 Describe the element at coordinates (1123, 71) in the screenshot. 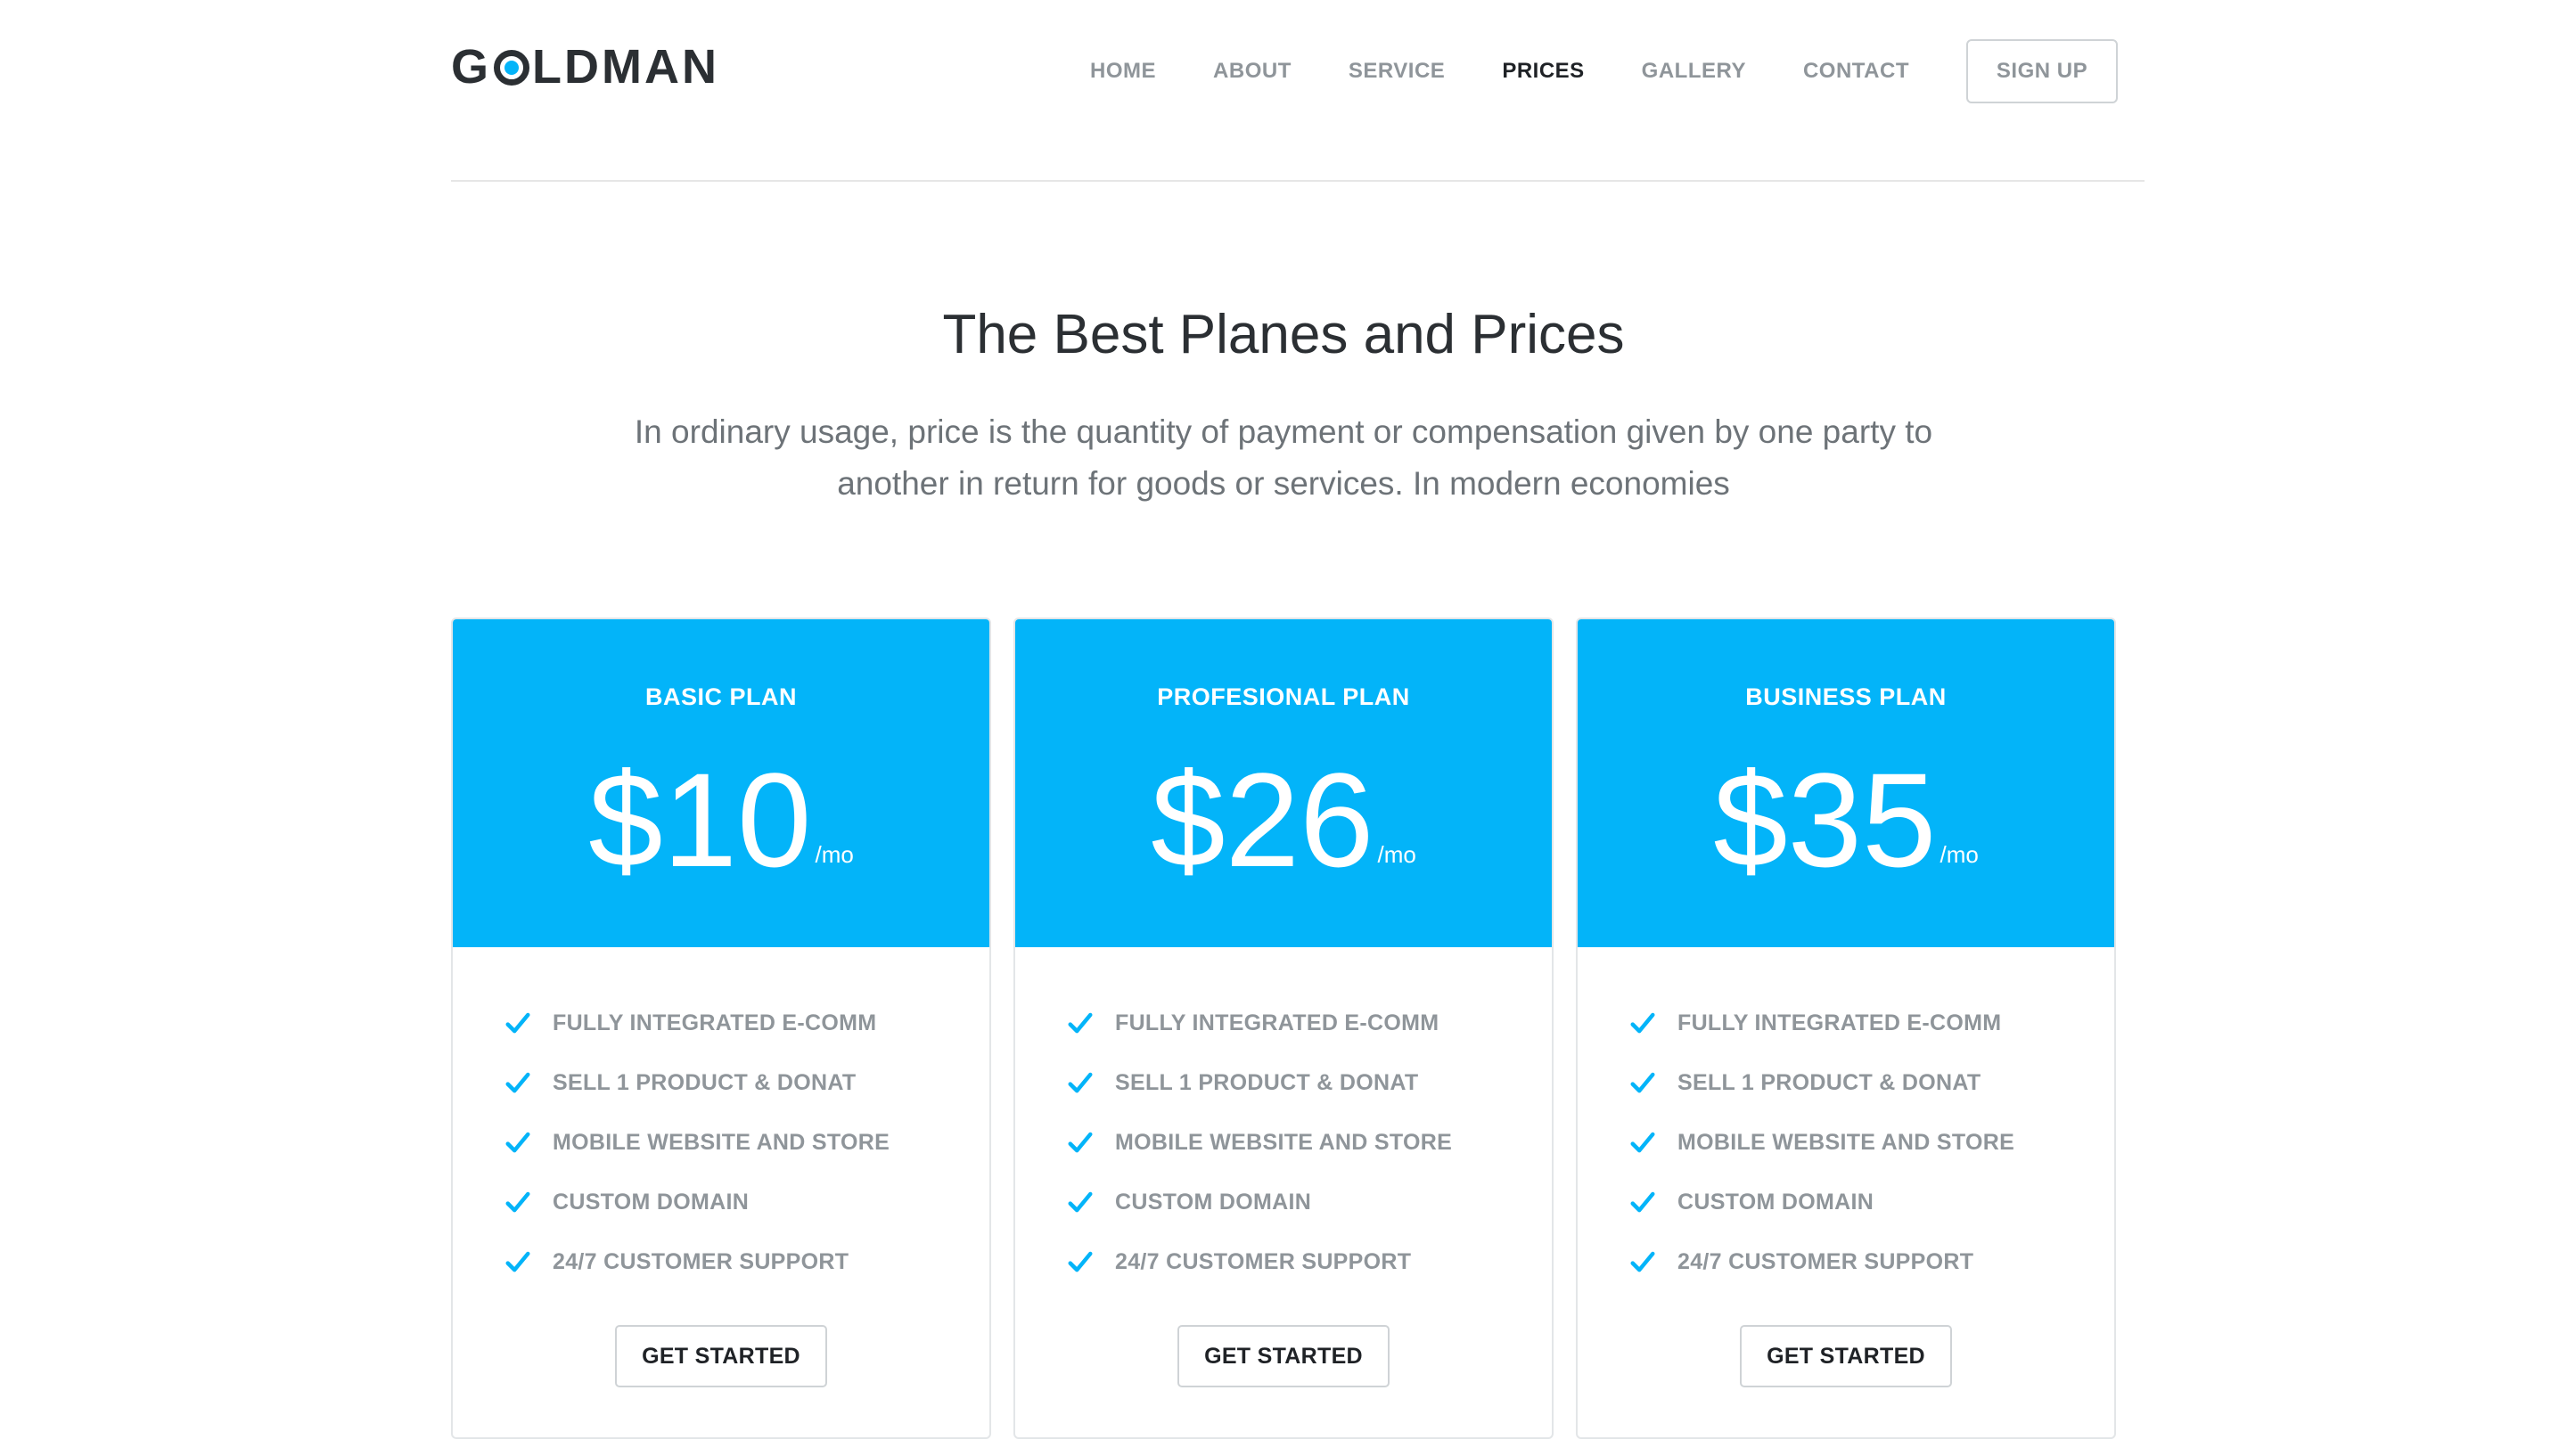

I see `nav-home: HOME` at that location.